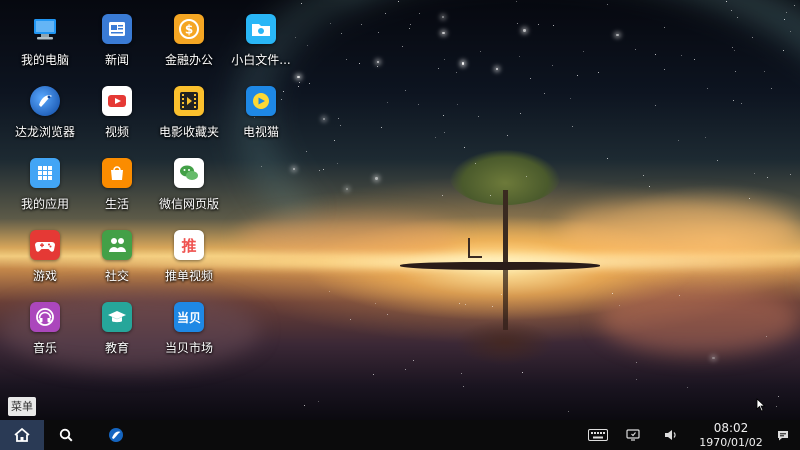 Image resolution: width=800 pixels, height=450 pixels. What do you see at coordinates (189, 29) in the screenshot?
I see `finance-icon: $` at bounding box center [189, 29].